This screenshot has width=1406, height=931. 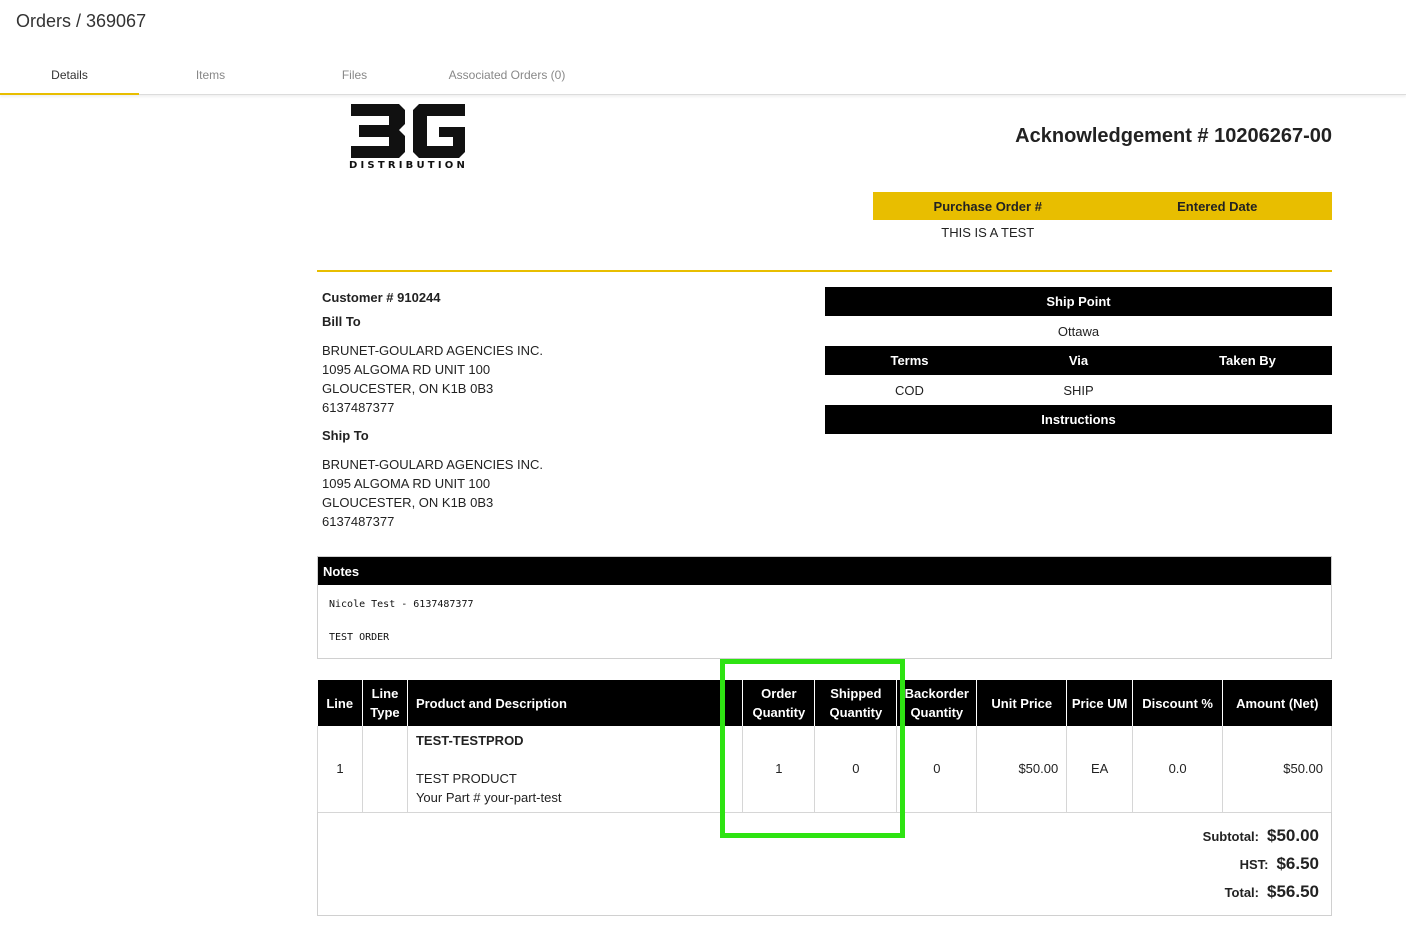 What do you see at coordinates (340, 703) in the screenshot?
I see `col-line: Line` at bounding box center [340, 703].